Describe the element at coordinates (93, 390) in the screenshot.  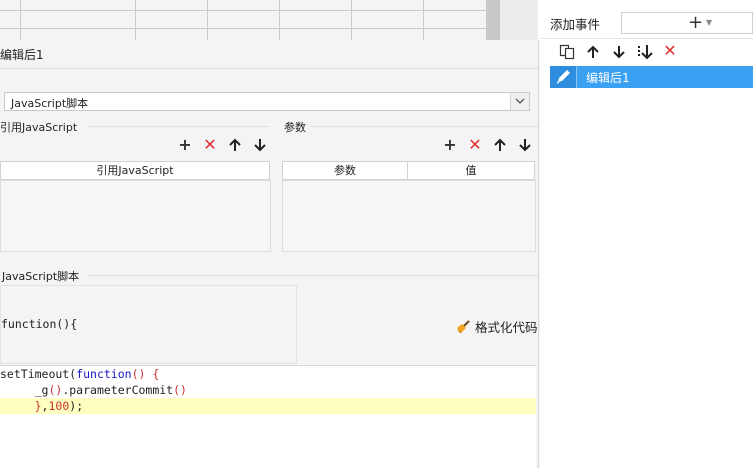
I see `code-line-2: _g().parameterCommit()` at that location.